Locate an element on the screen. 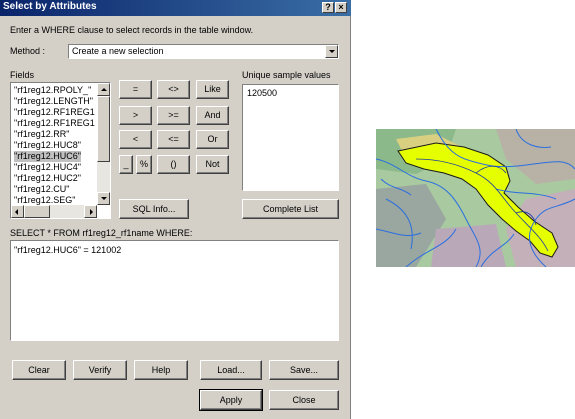 Image resolution: width=575 pixels, height=419 pixels. fields-vertical-scrollbar is located at coordinates (103, 144).